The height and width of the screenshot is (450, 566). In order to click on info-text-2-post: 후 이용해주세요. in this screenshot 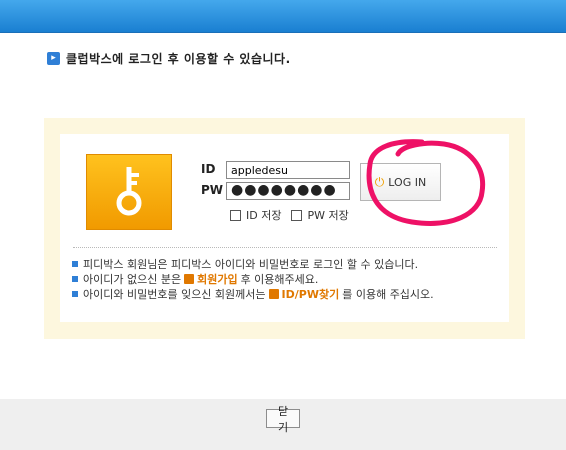, I will do `click(279, 279)`.